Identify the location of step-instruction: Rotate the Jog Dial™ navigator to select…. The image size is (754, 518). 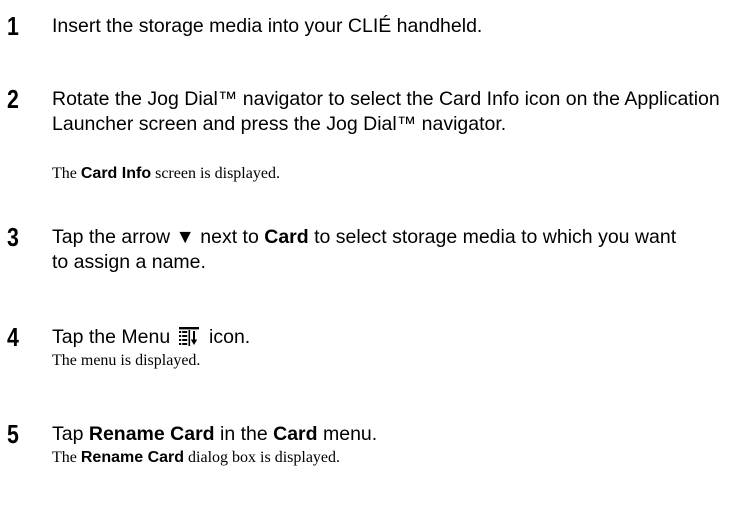
(402, 112).